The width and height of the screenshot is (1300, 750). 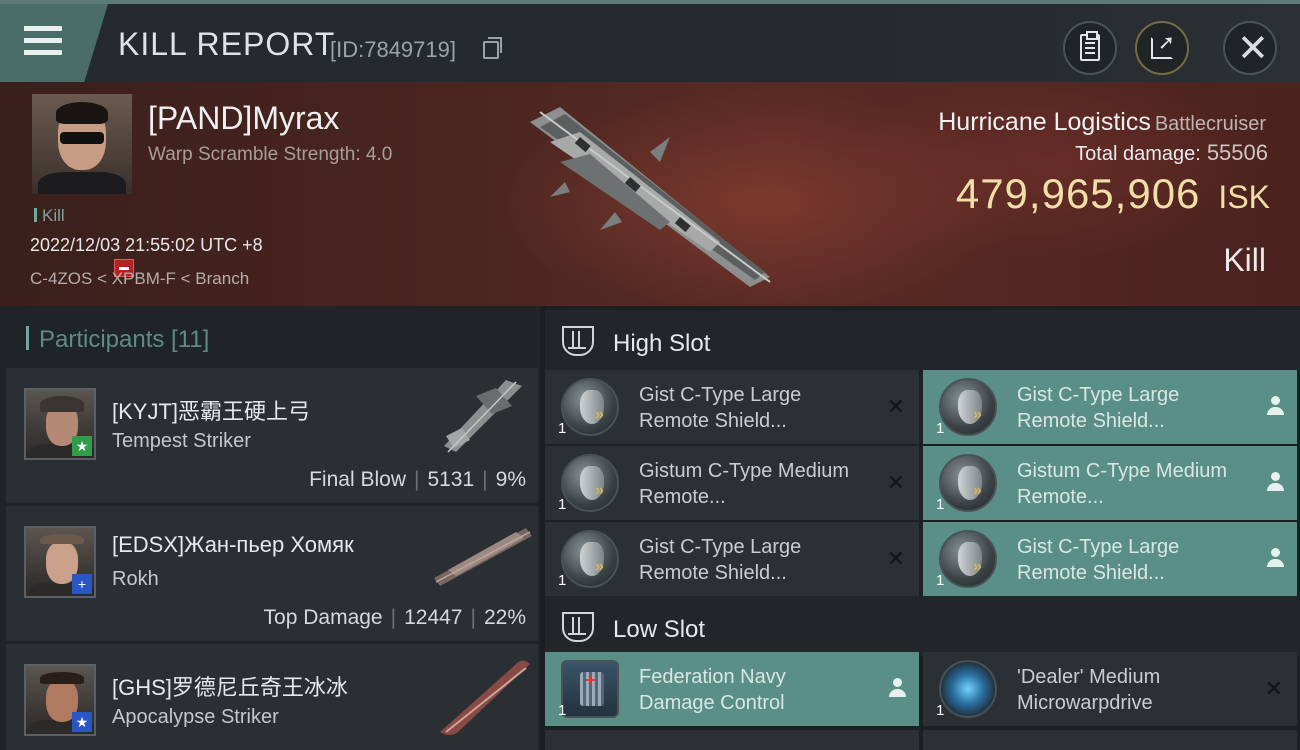 I want to click on close-button: ✕, so click(x=1250, y=48).